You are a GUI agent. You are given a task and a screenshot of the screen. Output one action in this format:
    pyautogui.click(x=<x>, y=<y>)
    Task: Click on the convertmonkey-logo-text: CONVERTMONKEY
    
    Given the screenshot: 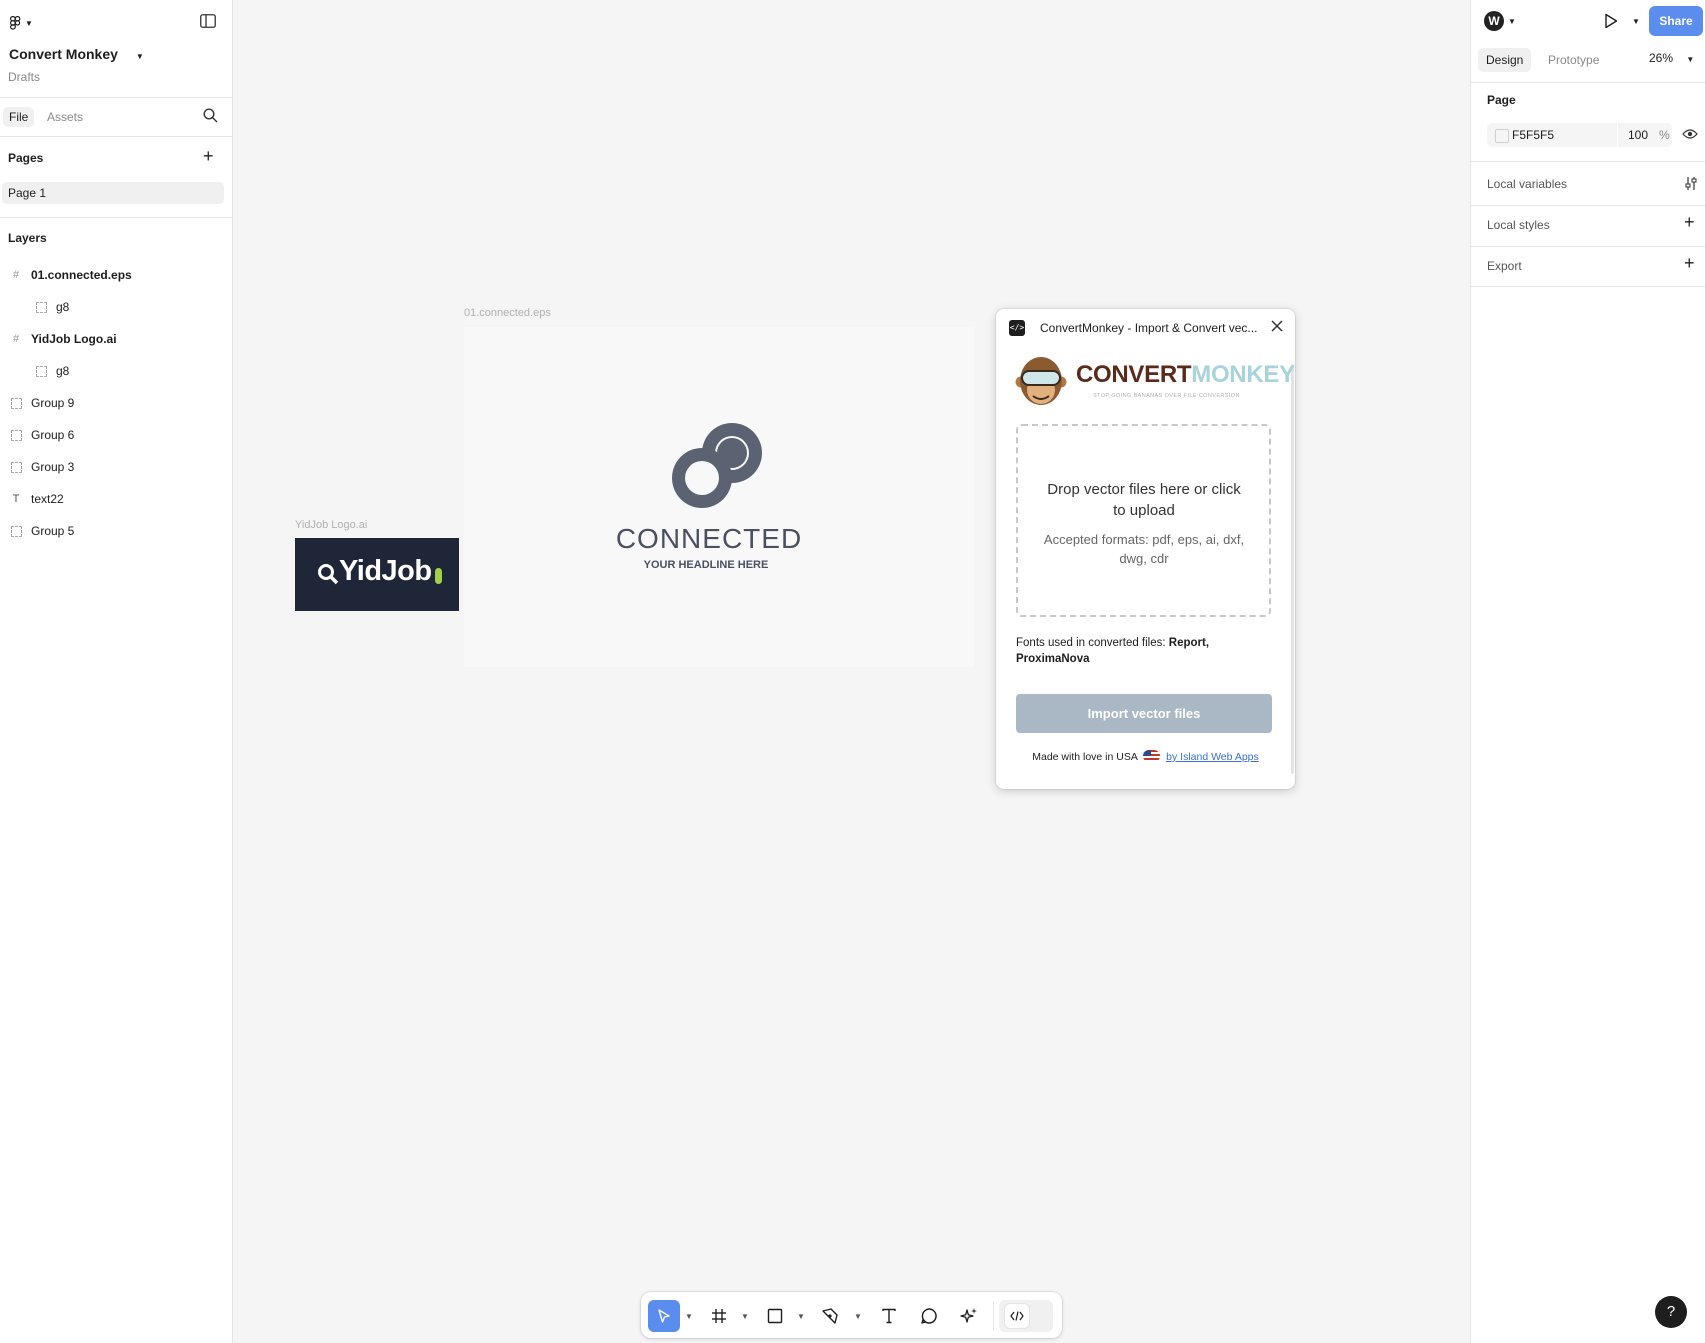 What is the action you would take?
    pyautogui.click(x=1185, y=375)
    